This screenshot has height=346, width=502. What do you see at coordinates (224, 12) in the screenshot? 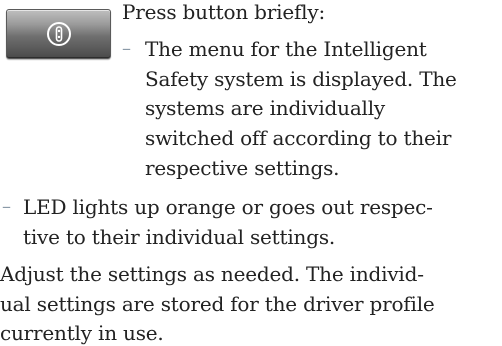
I see `instruction-heading: Press button briefly:` at bounding box center [224, 12].